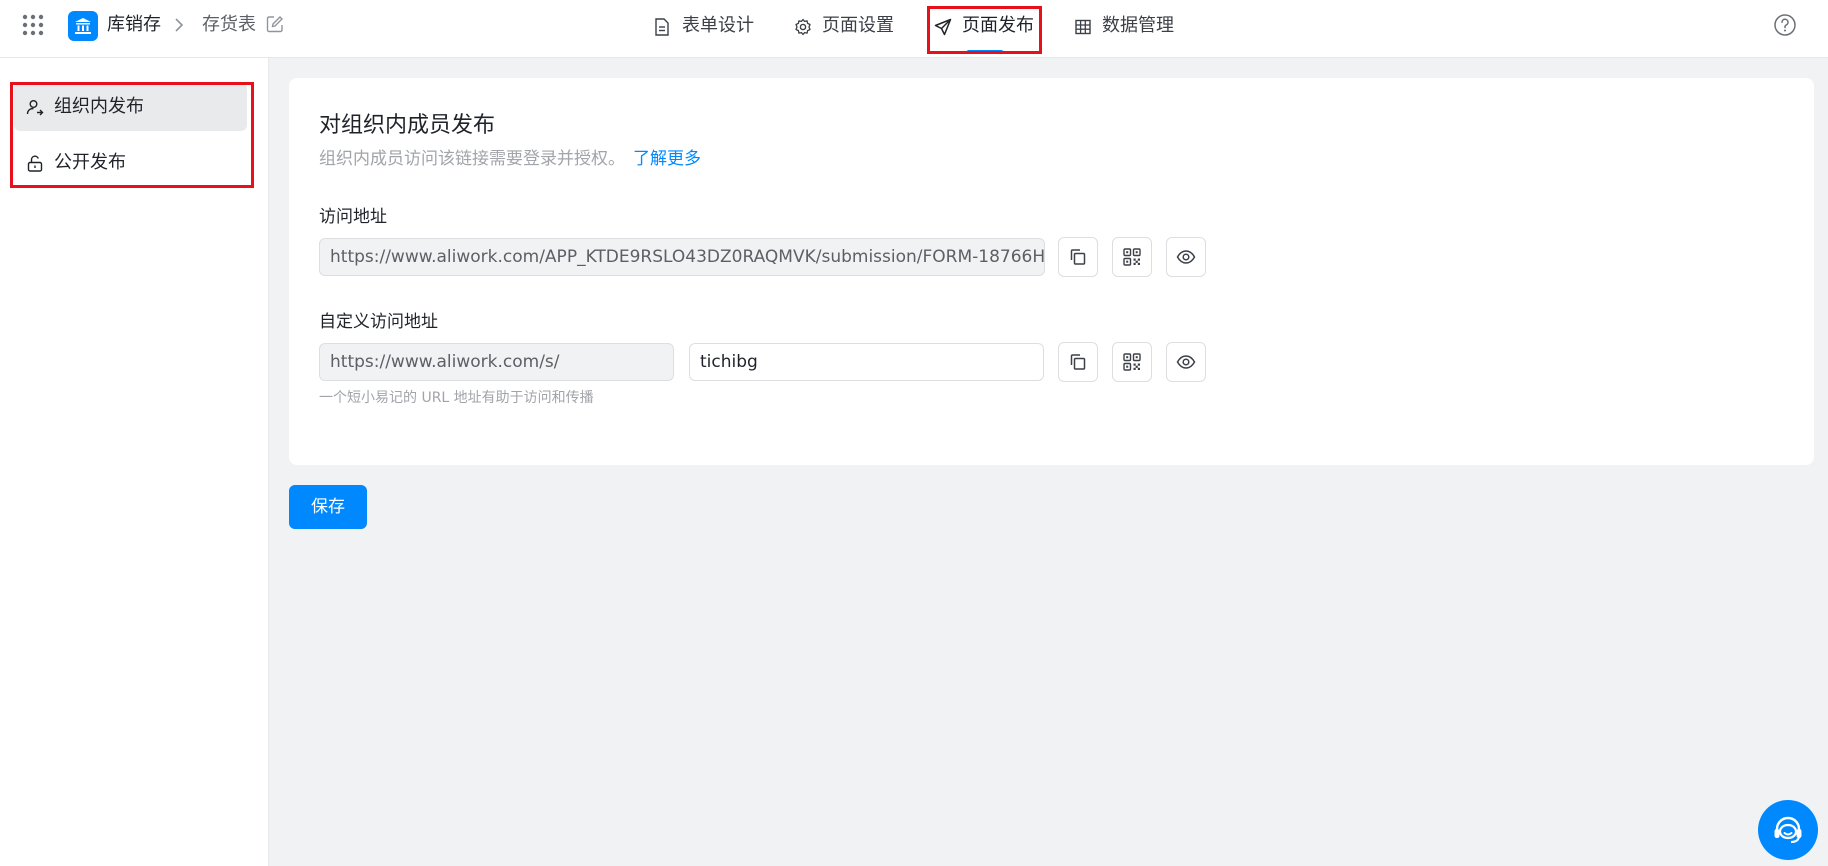 Image resolution: width=1828 pixels, height=866 pixels. What do you see at coordinates (662, 27) in the screenshot?
I see `document-icon` at bounding box center [662, 27].